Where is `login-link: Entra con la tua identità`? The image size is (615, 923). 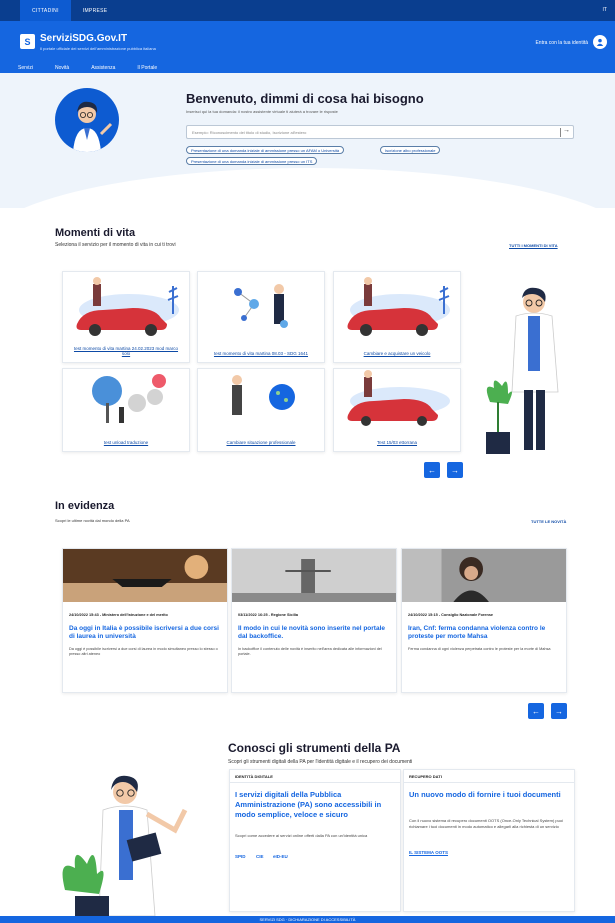
login-link: Entra con la tua identità is located at coordinates (561, 43).